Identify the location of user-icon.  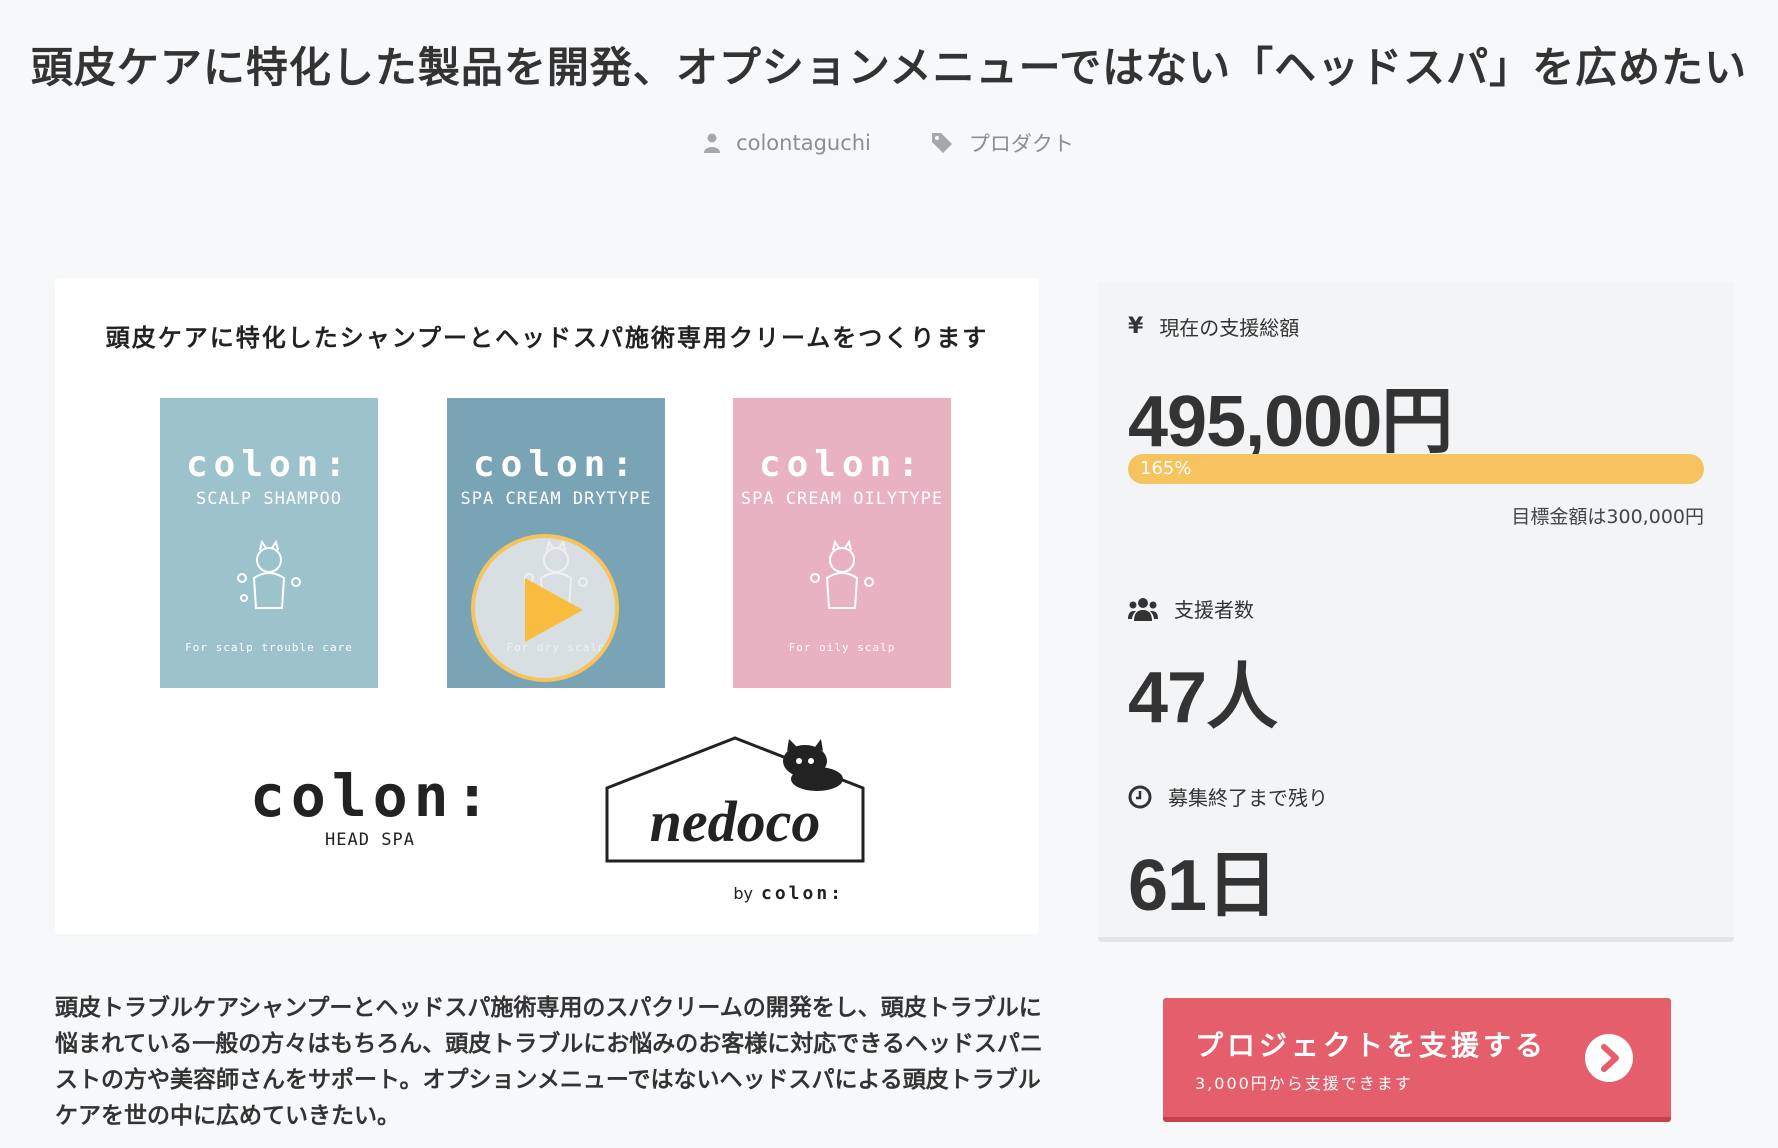
(712, 143).